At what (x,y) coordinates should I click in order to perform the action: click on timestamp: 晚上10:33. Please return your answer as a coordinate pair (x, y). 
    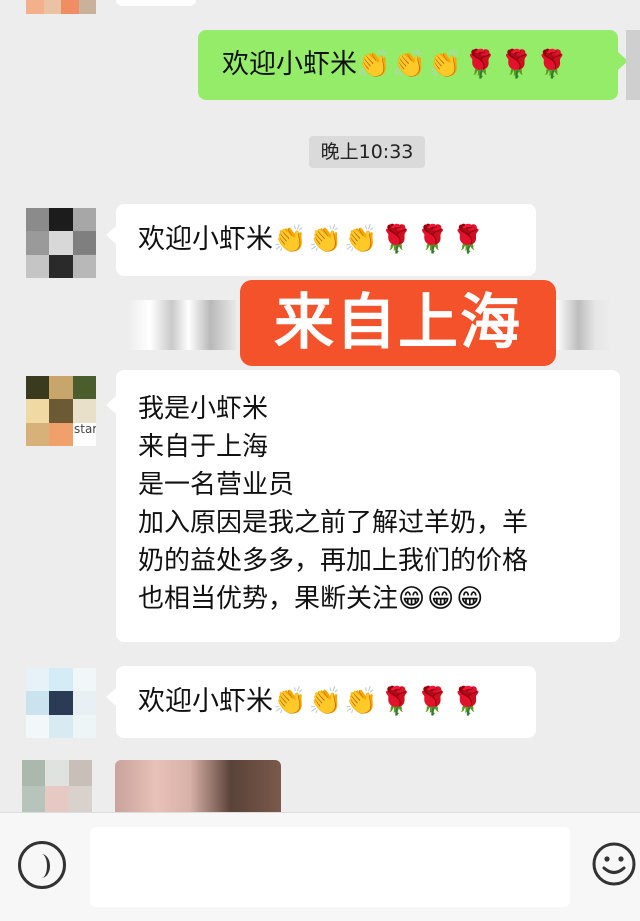
    Looking at the image, I should click on (367, 152).